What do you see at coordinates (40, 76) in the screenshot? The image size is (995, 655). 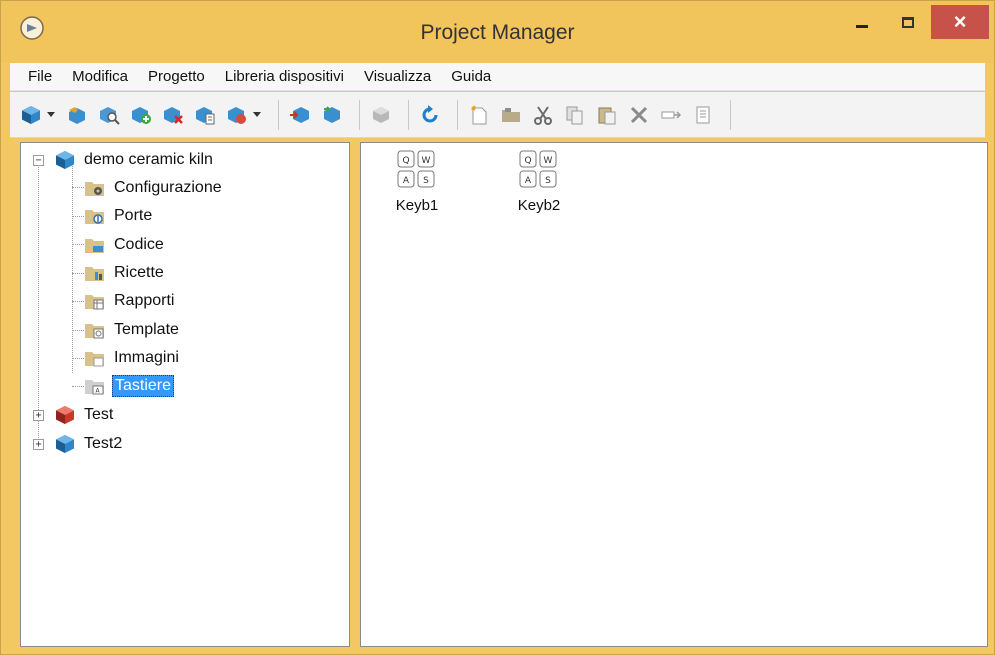 I see `menu-file: File` at bounding box center [40, 76].